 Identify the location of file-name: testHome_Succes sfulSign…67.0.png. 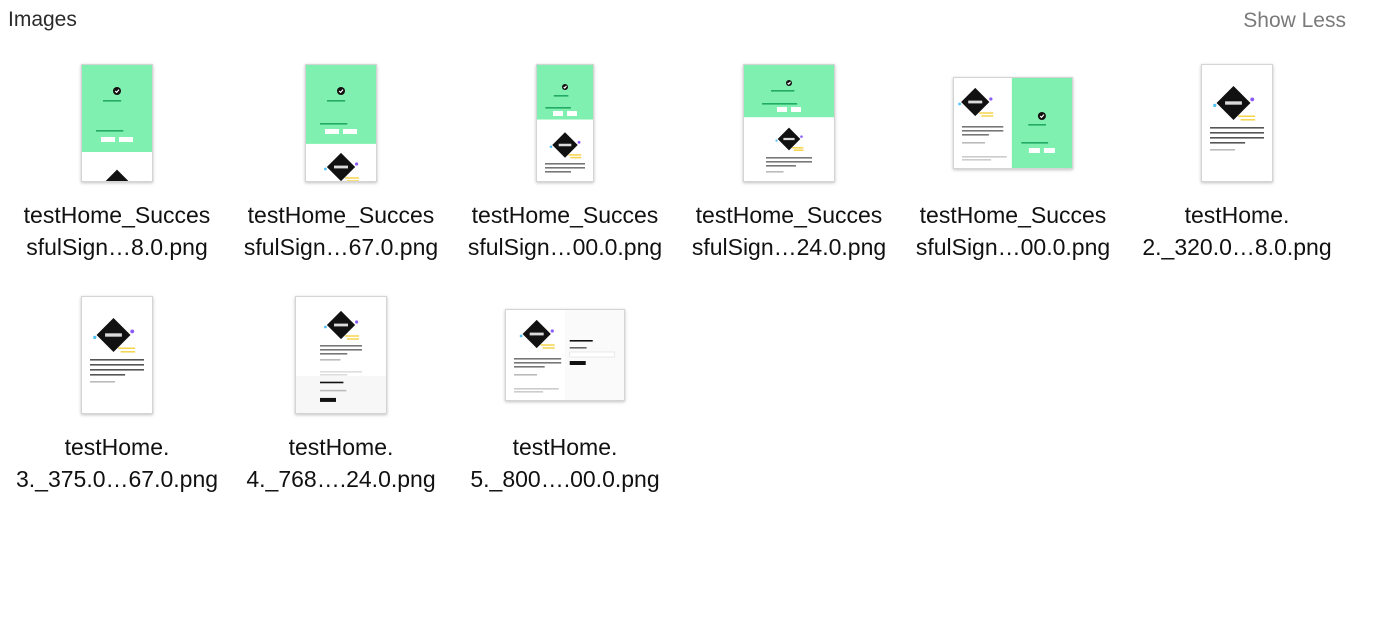
(341, 231).